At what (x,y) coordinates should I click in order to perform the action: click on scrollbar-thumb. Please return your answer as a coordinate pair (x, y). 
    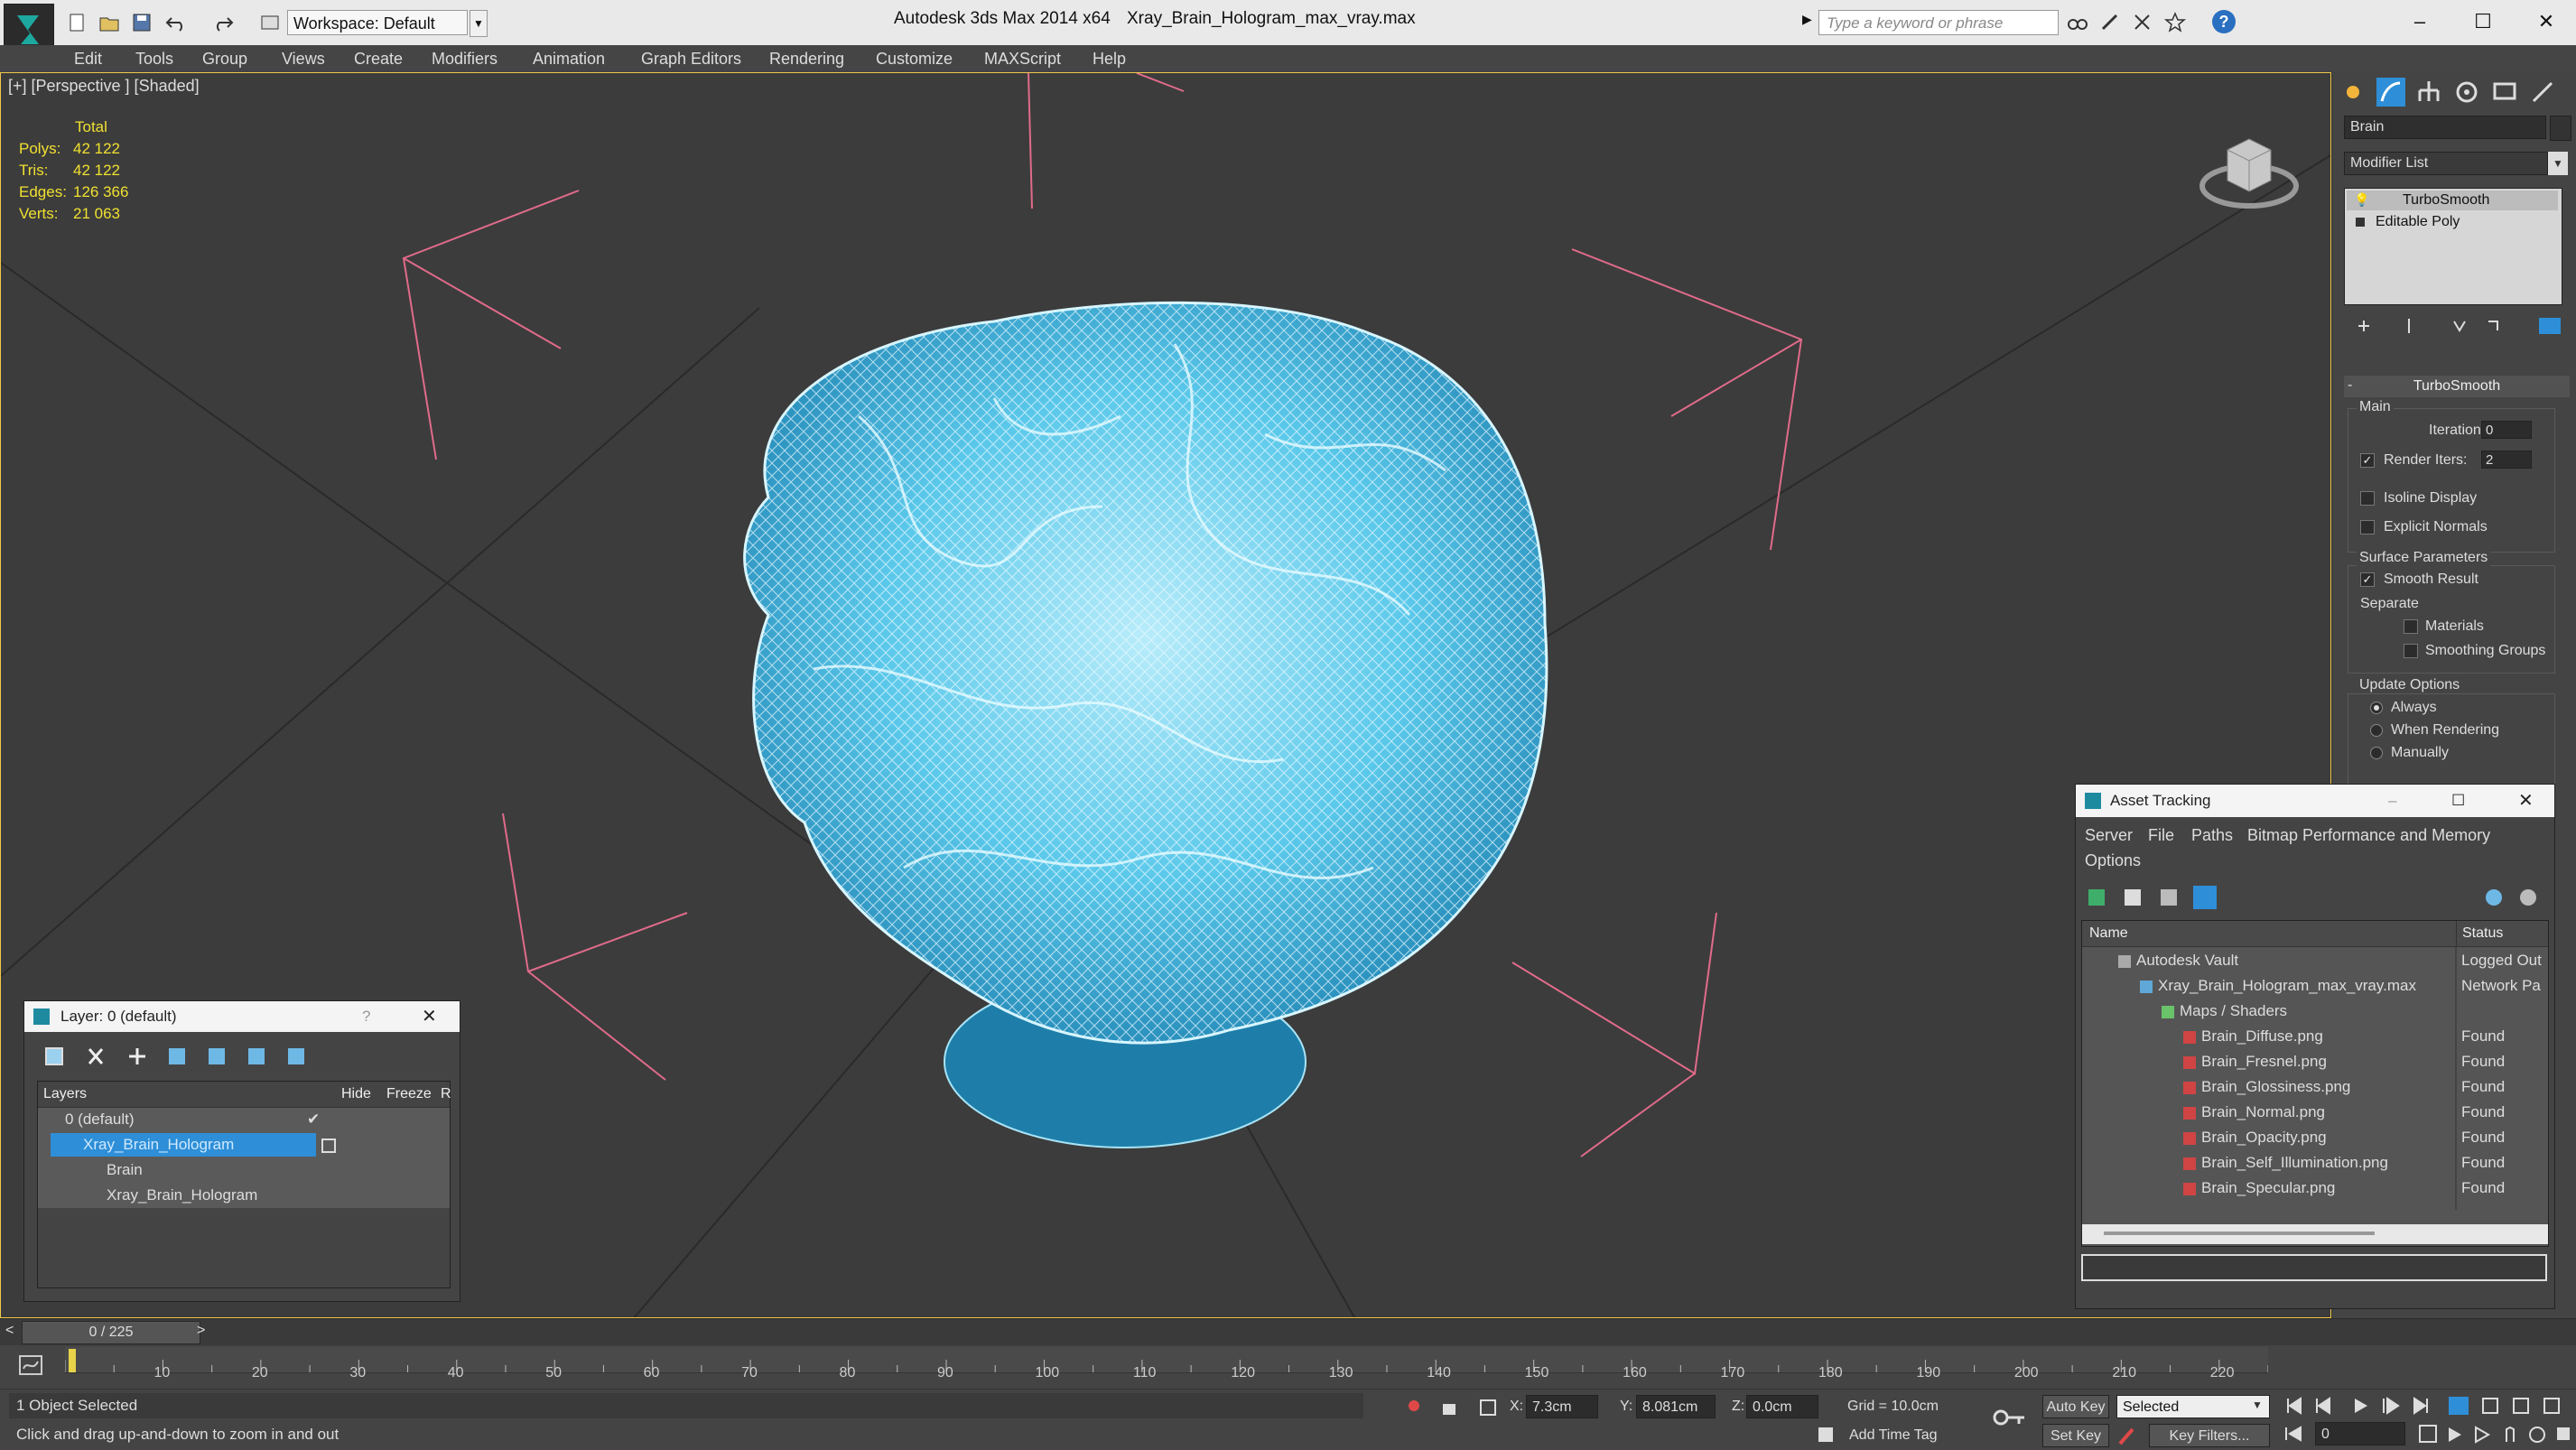
    Looking at the image, I should click on (2239, 1233).